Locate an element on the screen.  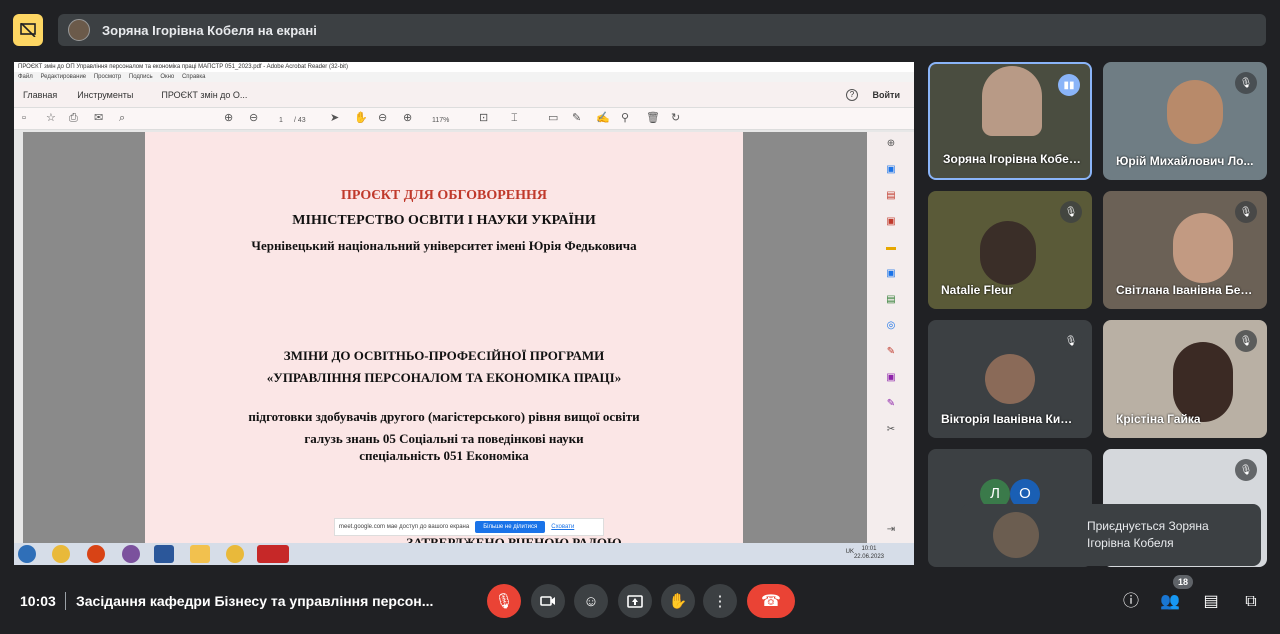
word-icon is located at coordinates (164, 554).